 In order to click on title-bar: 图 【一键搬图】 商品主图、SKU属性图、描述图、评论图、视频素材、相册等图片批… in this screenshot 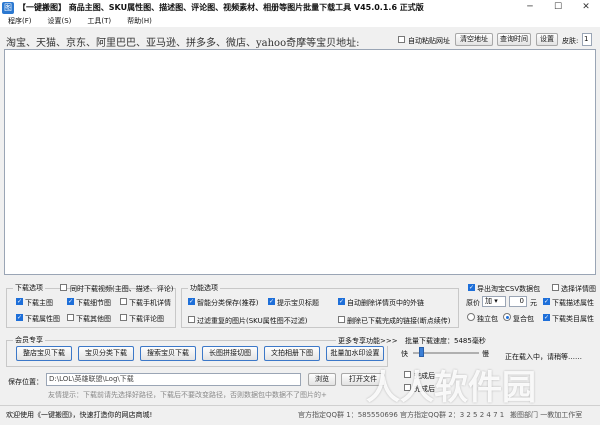, I will do `click(300, 7)`.